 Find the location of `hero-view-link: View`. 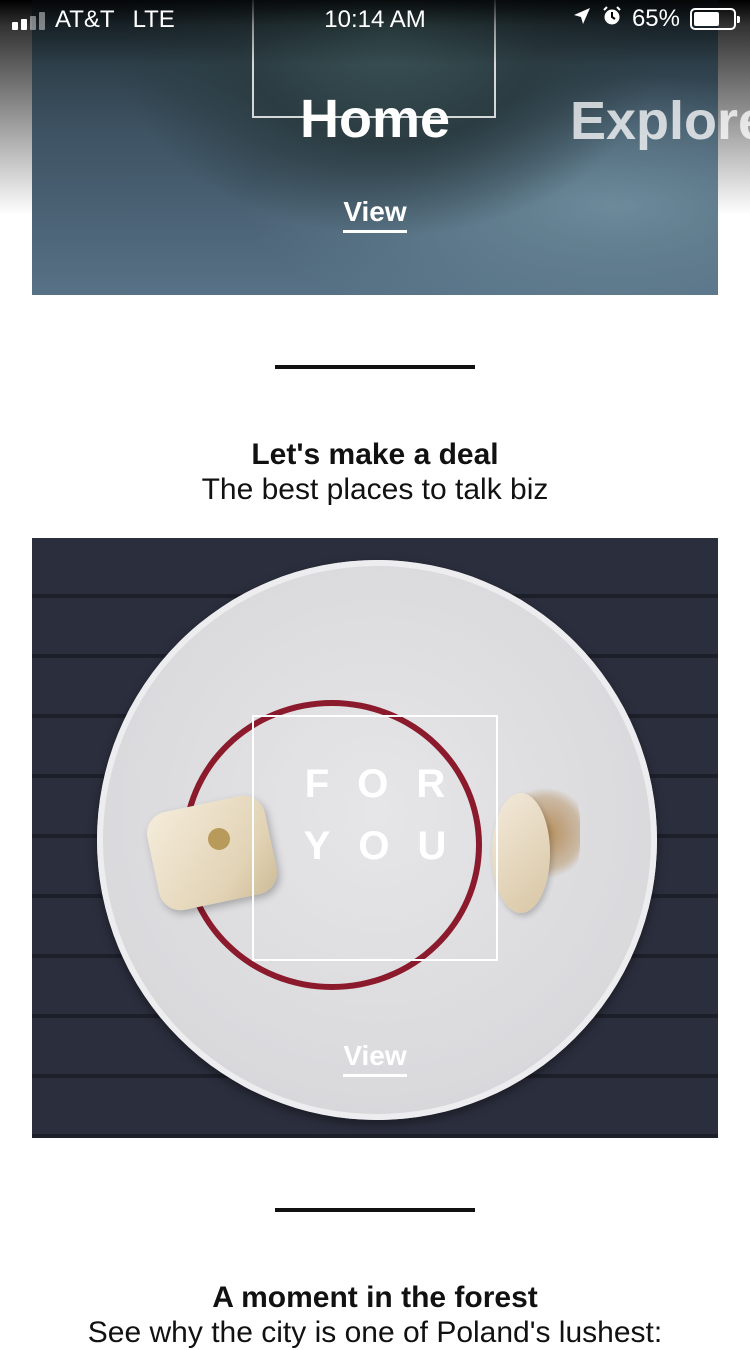

hero-view-link: View is located at coordinates (375, 214).